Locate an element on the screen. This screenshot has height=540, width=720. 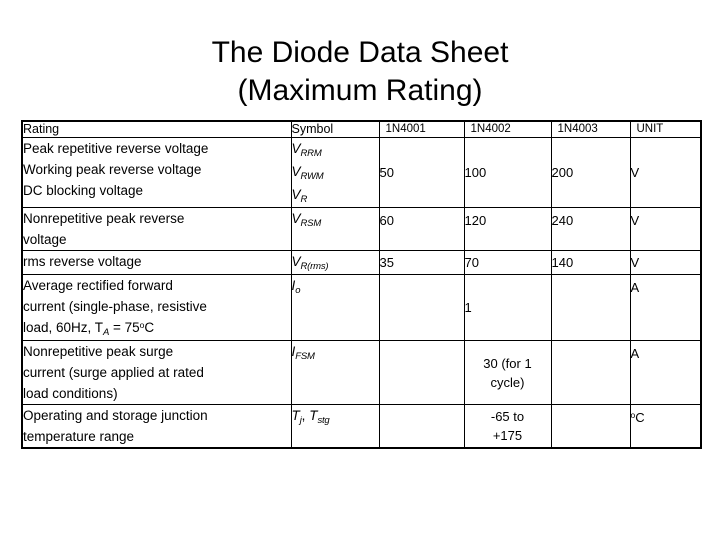
rating-line: current (single-phase, resistive is located at coordinates (115, 306).